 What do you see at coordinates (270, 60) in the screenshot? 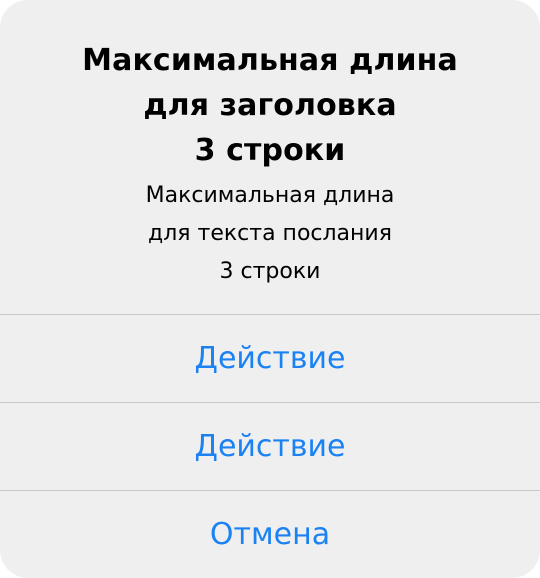
I see `alert-title-line: Максимальная длина` at bounding box center [270, 60].